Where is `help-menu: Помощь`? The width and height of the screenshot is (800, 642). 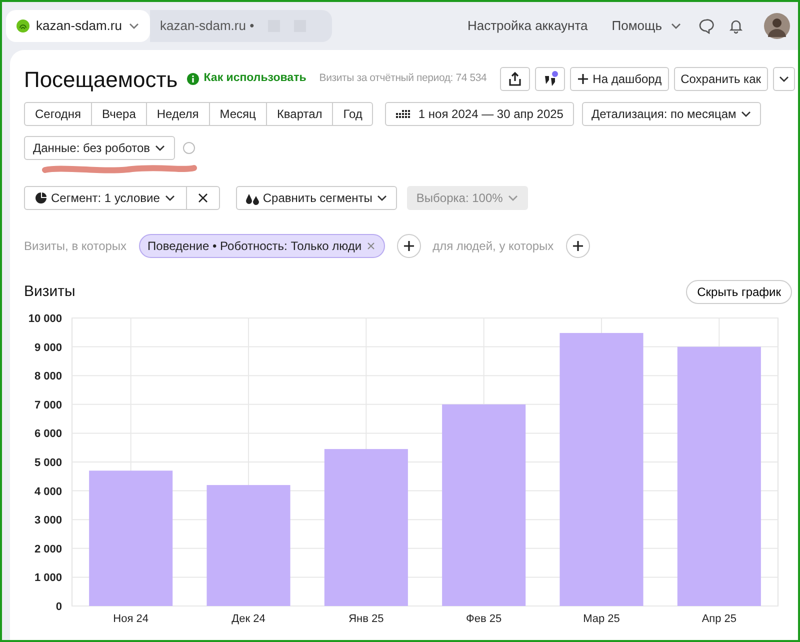
help-menu: Помощь is located at coordinates (647, 26).